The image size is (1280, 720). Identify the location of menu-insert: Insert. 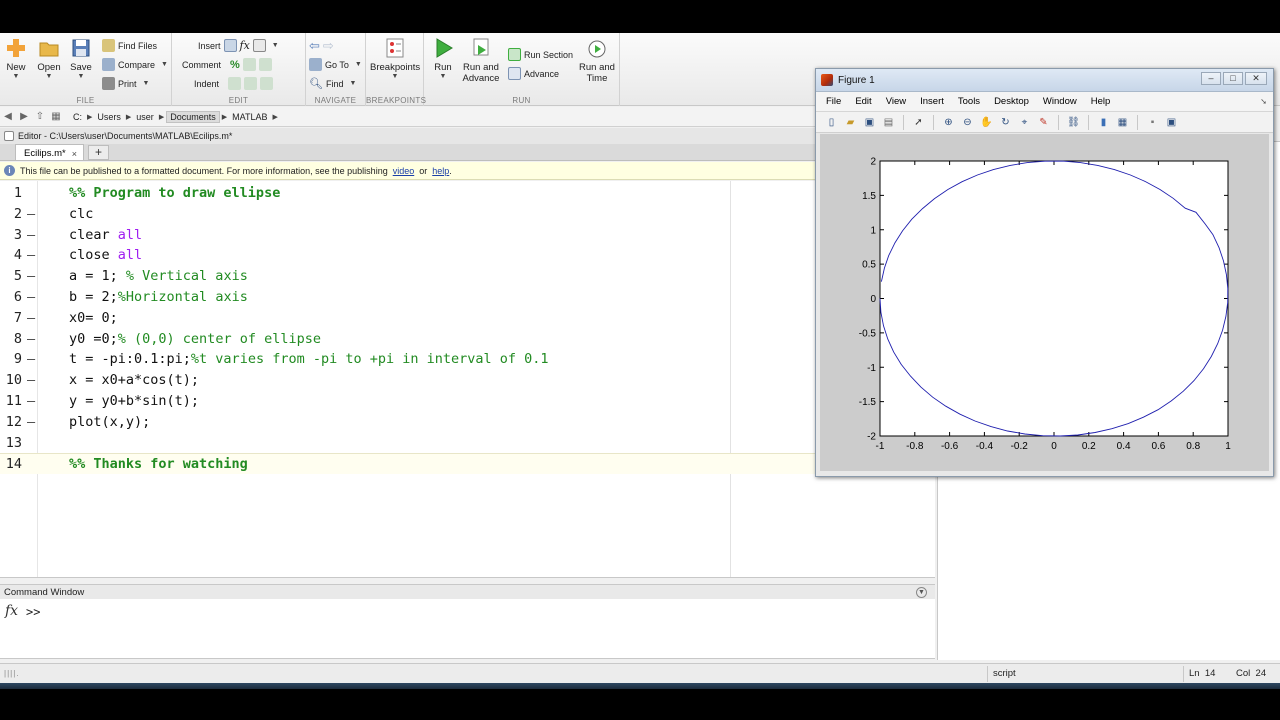
(935, 101).